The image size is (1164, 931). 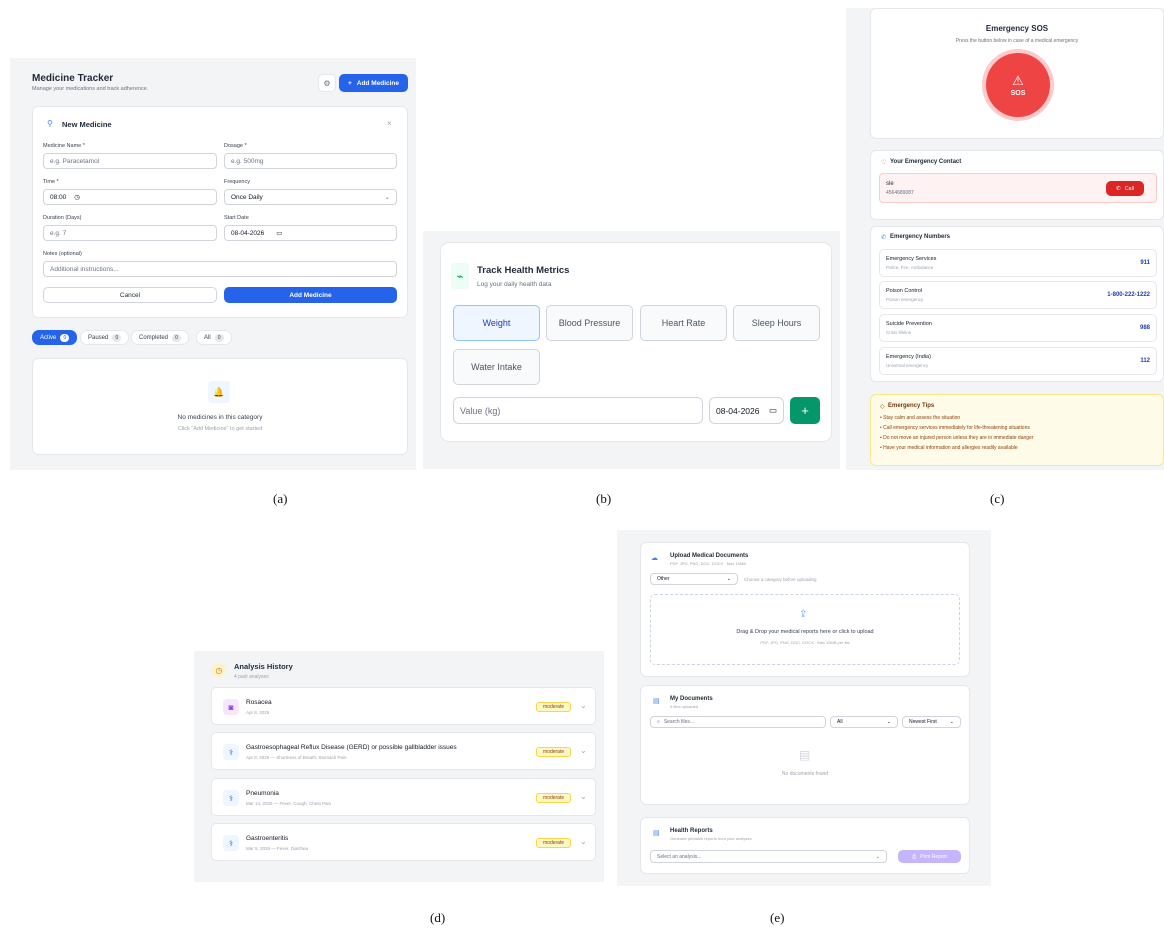 What do you see at coordinates (1017, 28) in the screenshot?
I see `sos-title: Emergency SOS` at bounding box center [1017, 28].